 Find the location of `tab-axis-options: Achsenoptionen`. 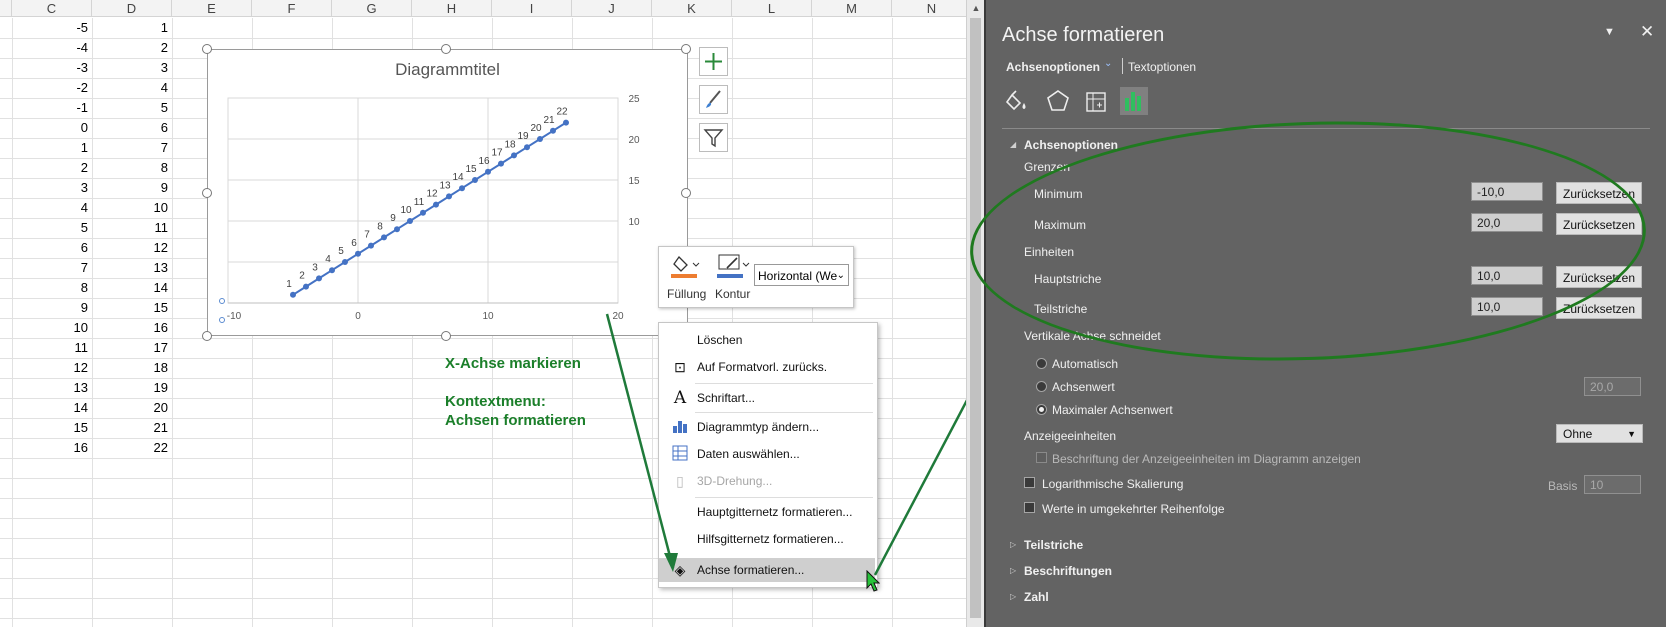

tab-axis-options: Achsenoptionen is located at coordinates (1053, 67).